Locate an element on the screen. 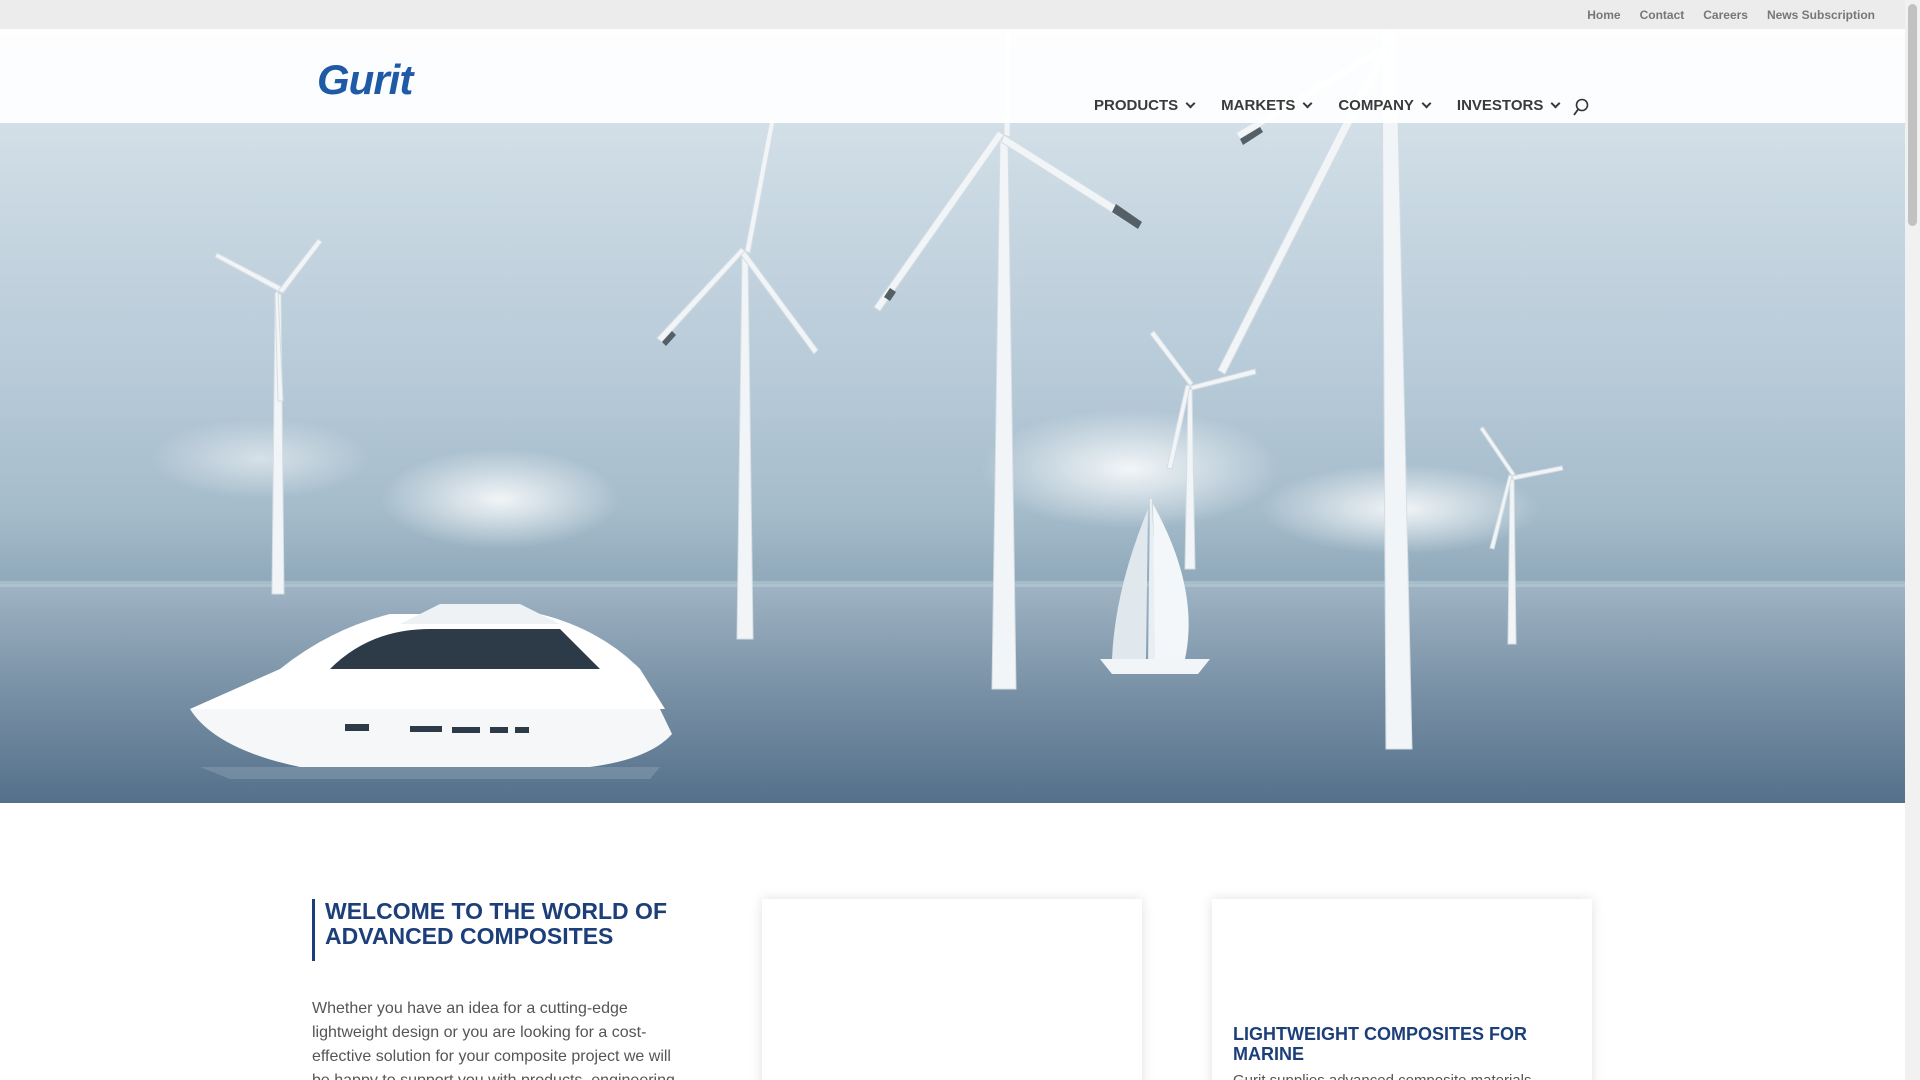 The height and width of the screenshot is (1080, 1920). nav-products: PRODUCTS is located at coordinates (1145, 105).